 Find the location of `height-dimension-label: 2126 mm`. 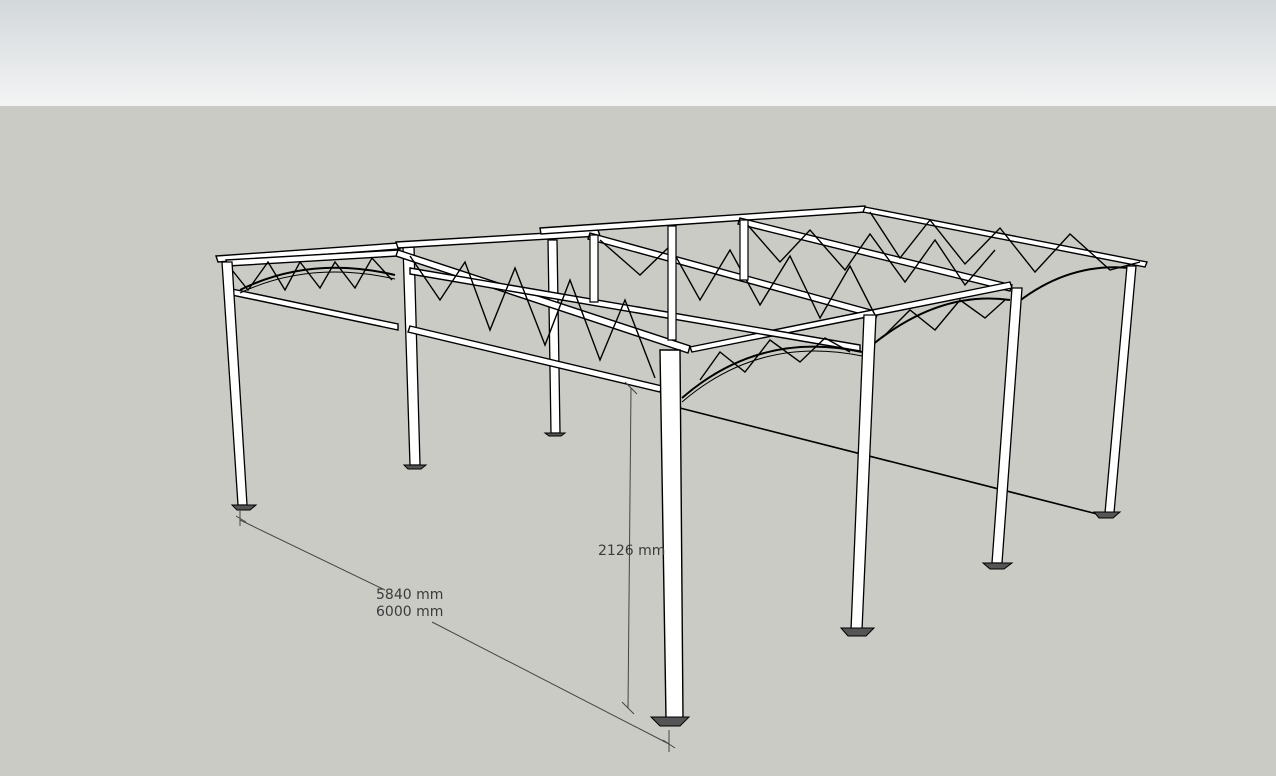

height-dimension-label: 2126 mm is located at coordinates (631, 551).